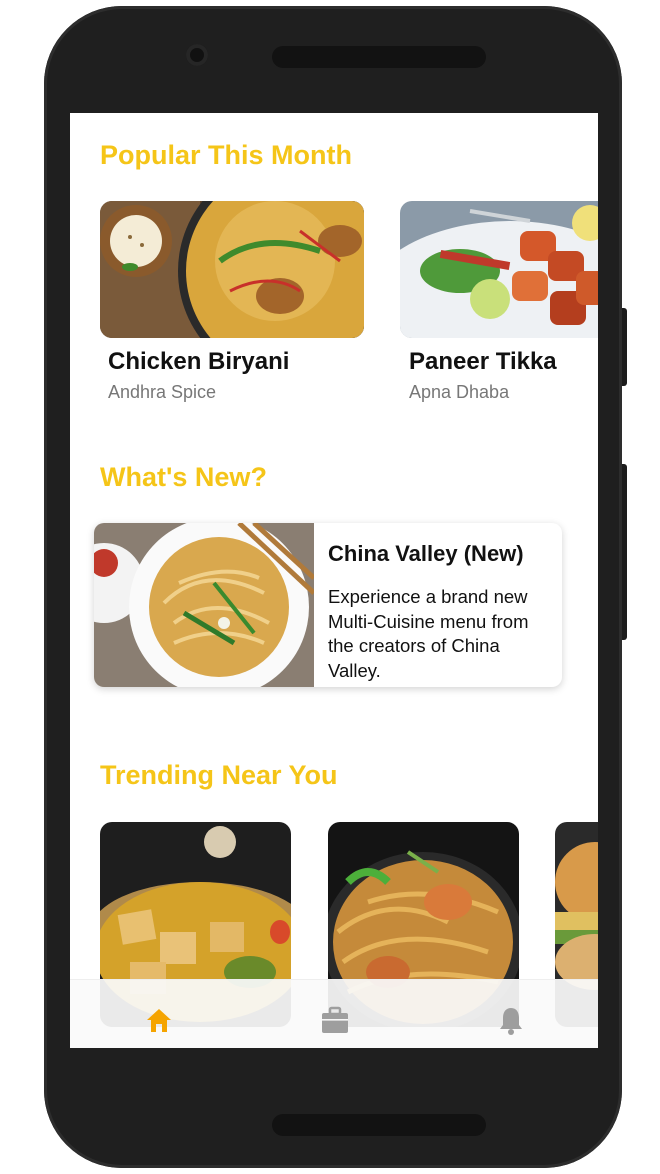  Describe the element at coordinates (162, 392) in the screenshot. I see `restaurant-name: Andhra Spice` at that location.